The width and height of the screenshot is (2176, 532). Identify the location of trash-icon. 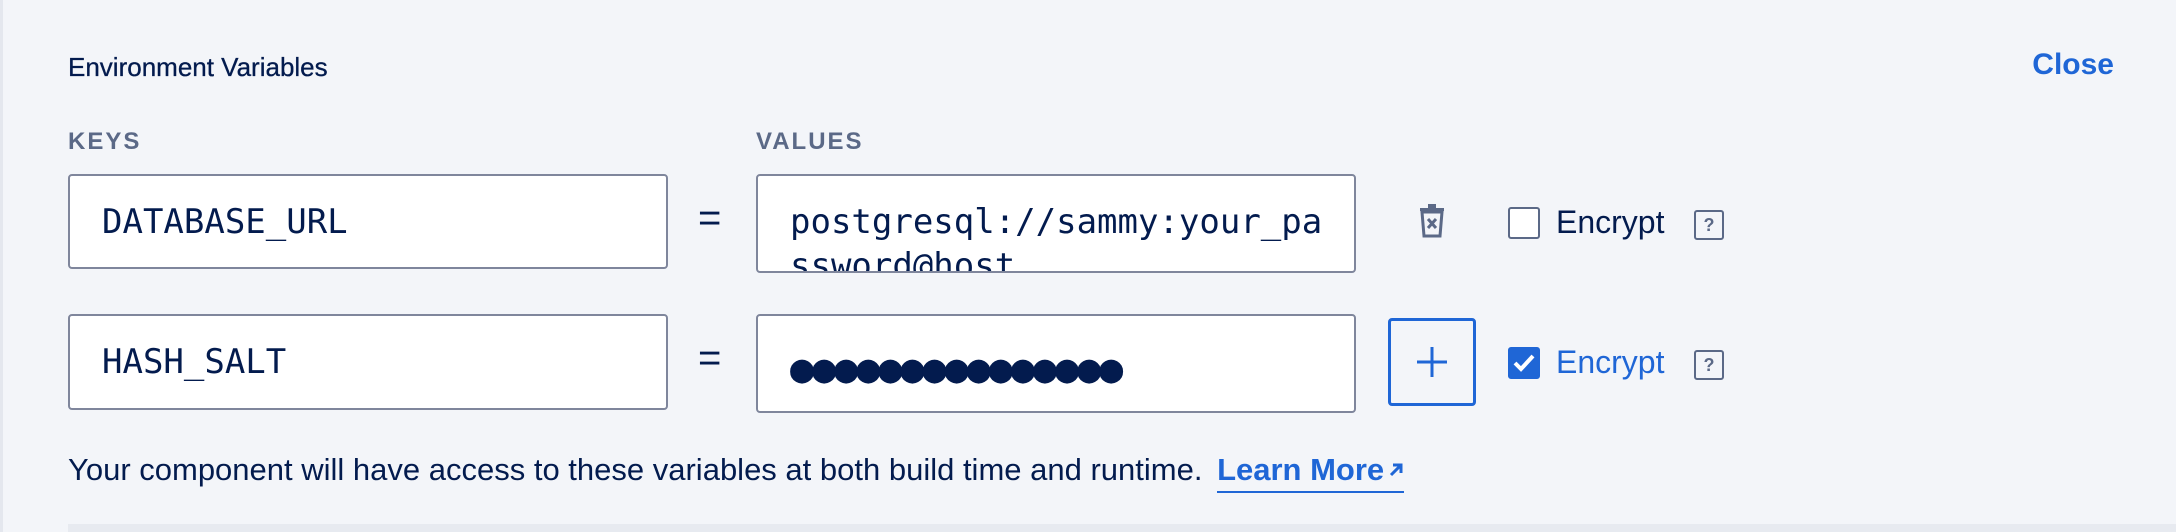
(1432, 221).